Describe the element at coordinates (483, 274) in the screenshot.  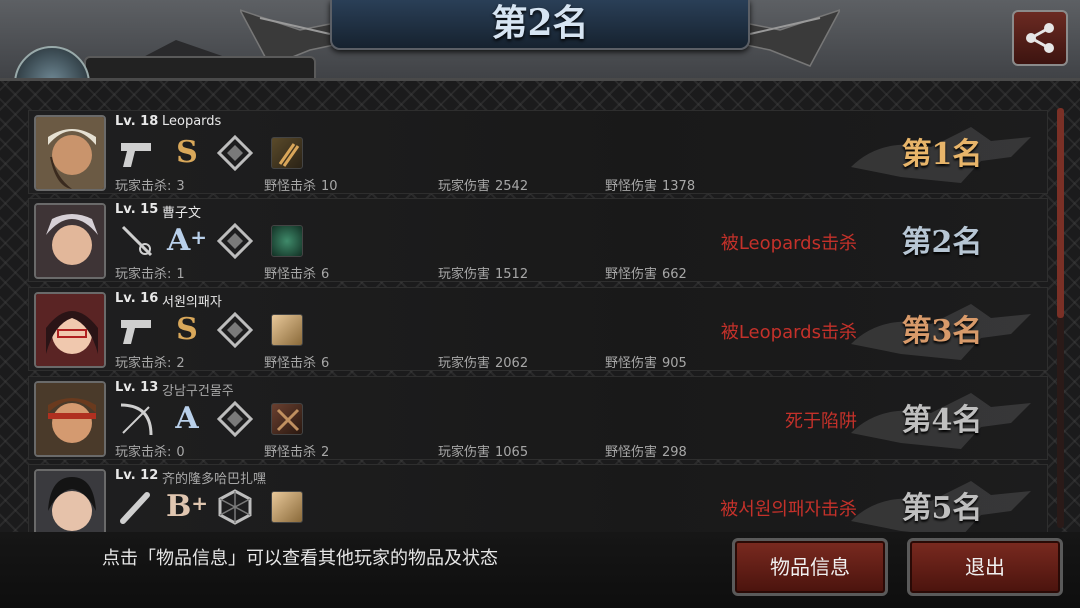
I see `player-damage-stat: 玩家伤害 1512` at that location.